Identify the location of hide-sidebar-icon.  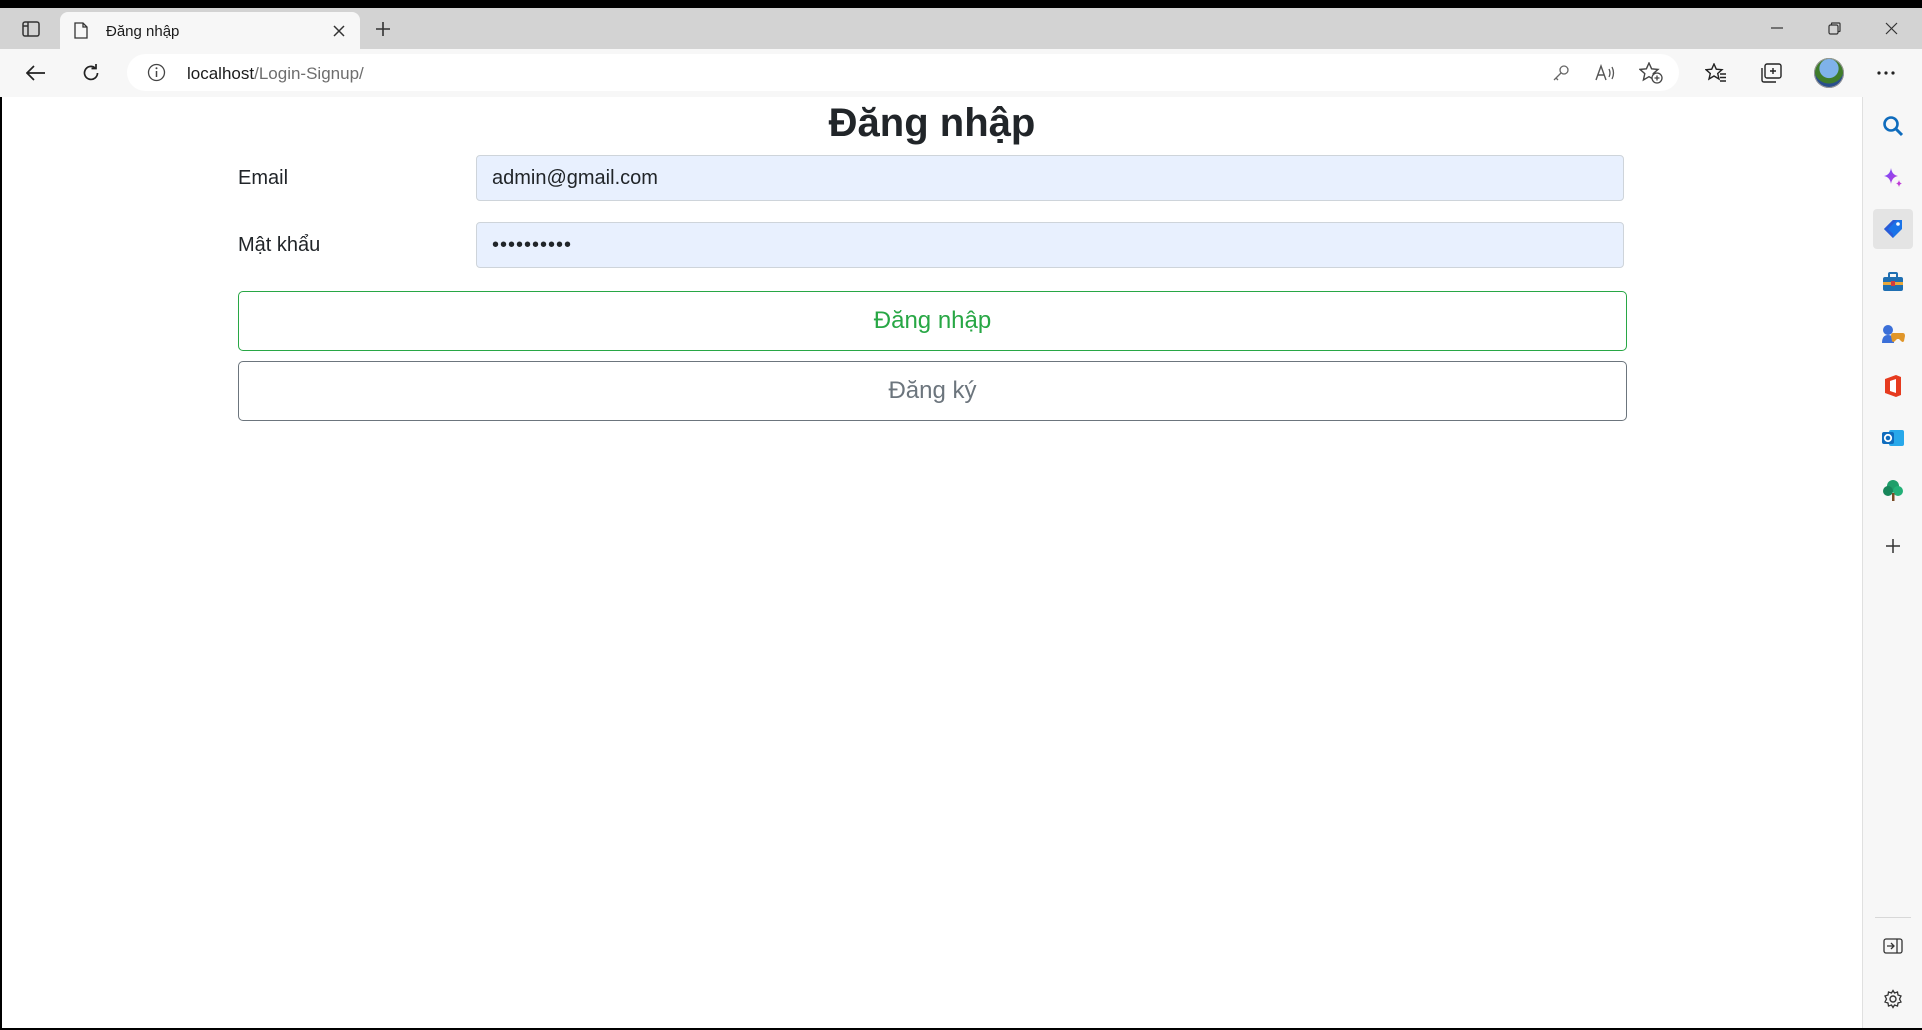
(1893, 946).